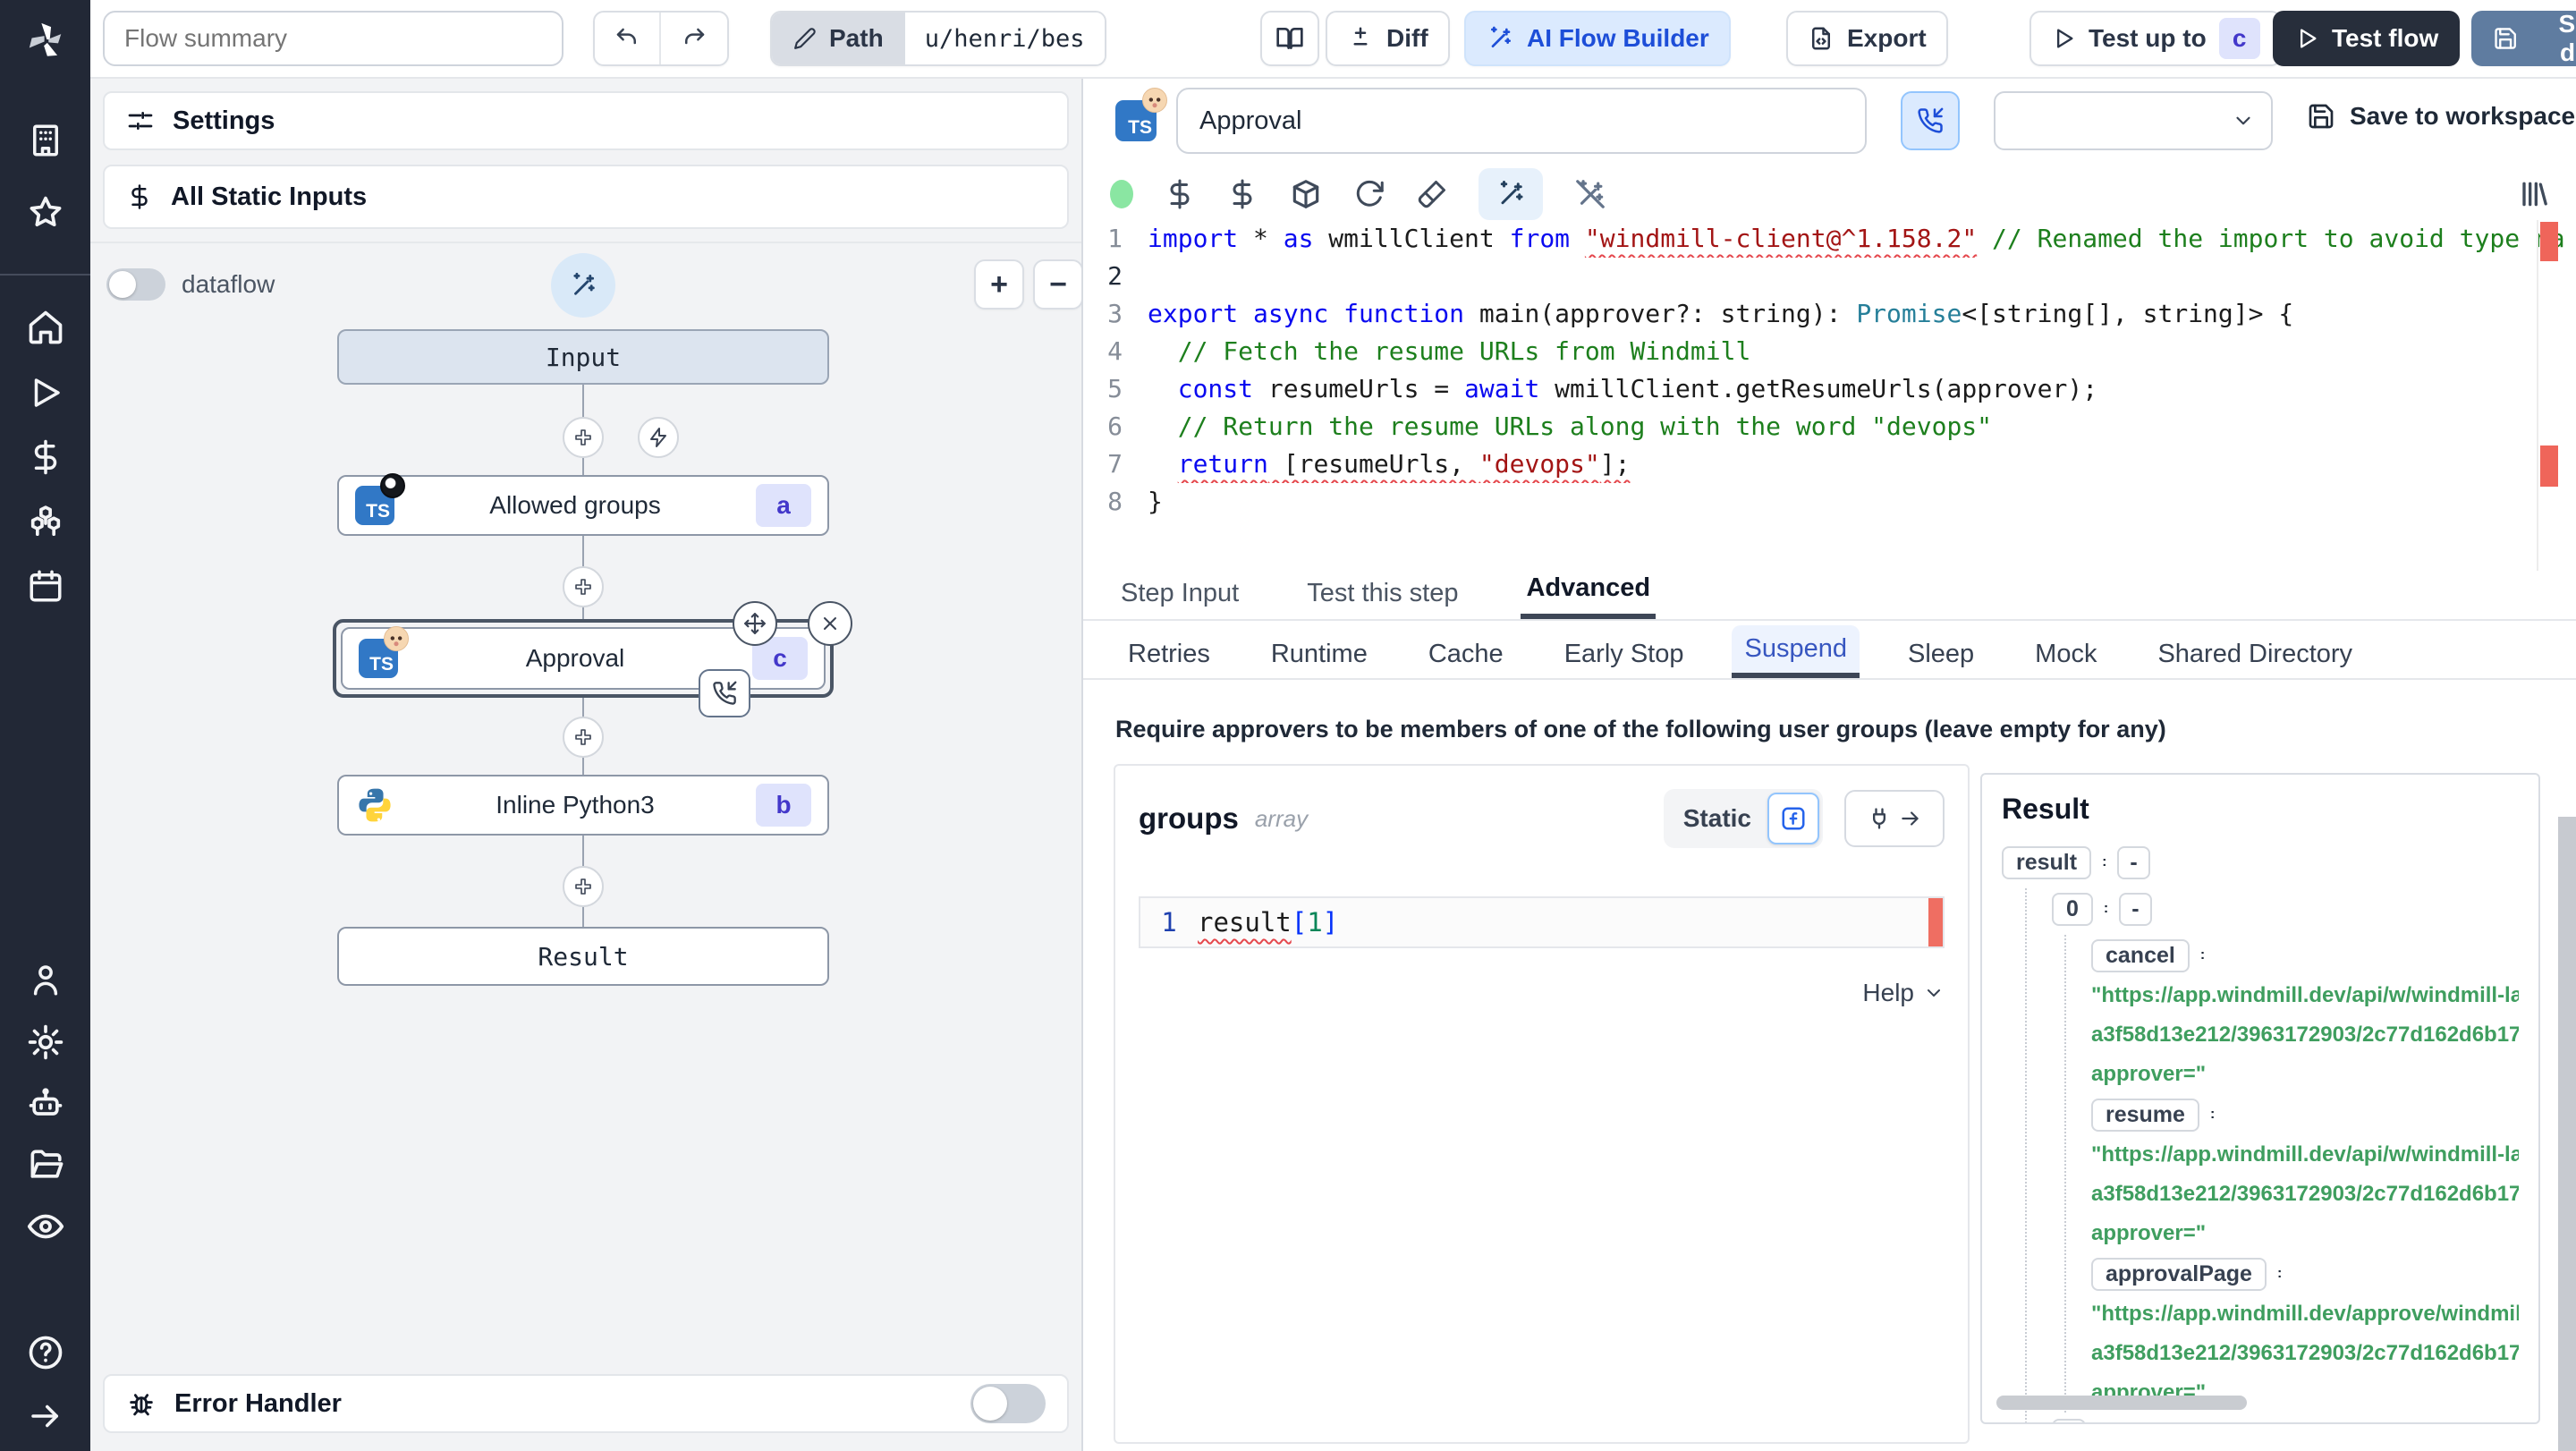  I want to click on workspace-icon, so click(45, 140).